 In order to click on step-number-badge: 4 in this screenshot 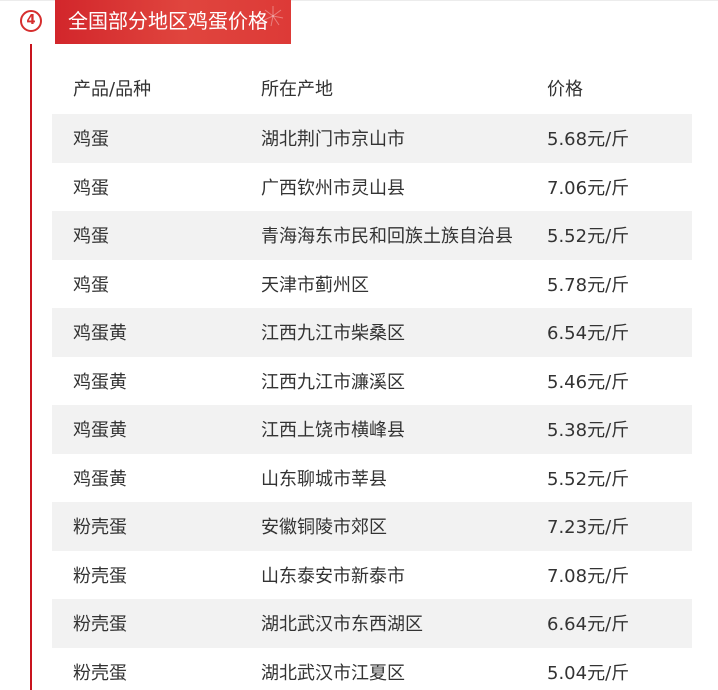, I will do `click(31, 21)`.